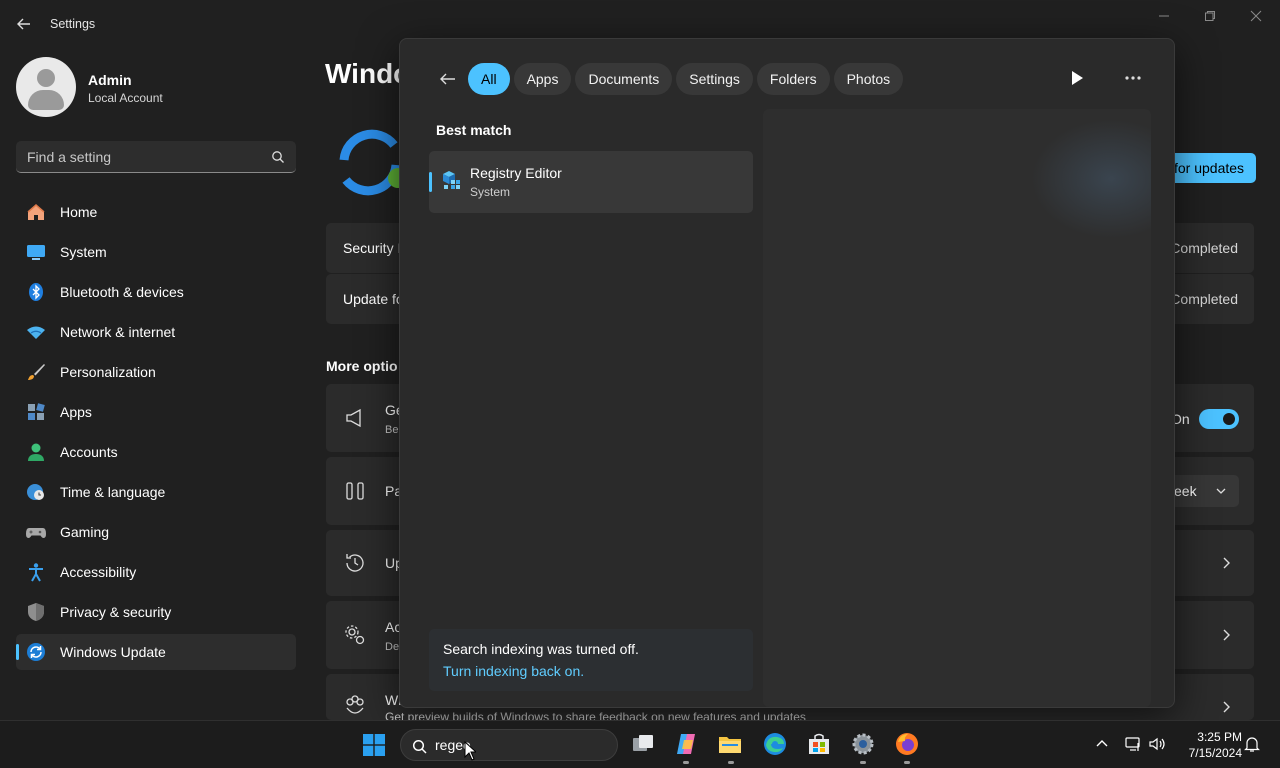 Image resolution: width=1280 pixels, height=768 pixels. Describe the element at coordinates (156, 652) in the screenshot. I see `sidebar-item-windows-update: Windows Update` at that location.